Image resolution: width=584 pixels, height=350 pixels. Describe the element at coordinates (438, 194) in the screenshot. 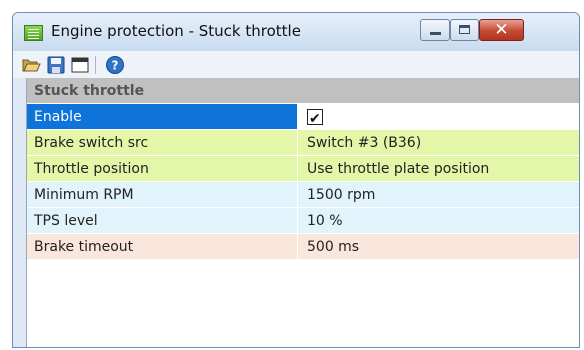

I see `property-value: 1500 rpm` at that location.